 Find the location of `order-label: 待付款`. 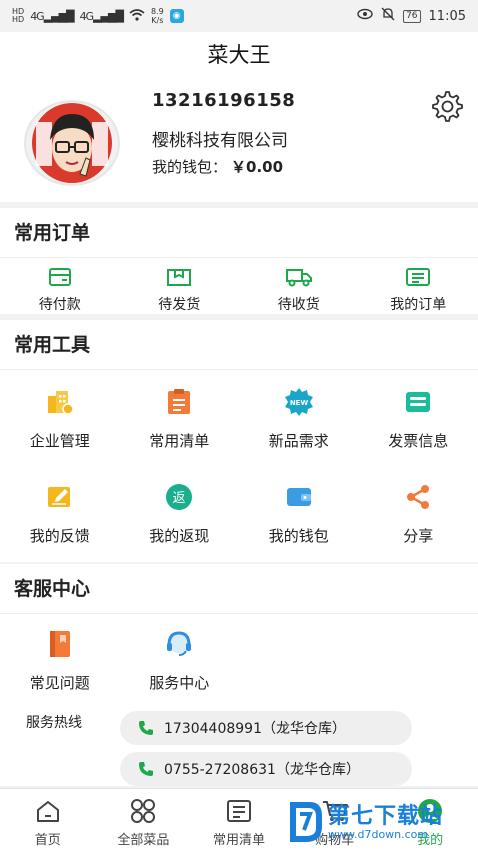

order-label: 待付款 is located at coordinates (59, 305).